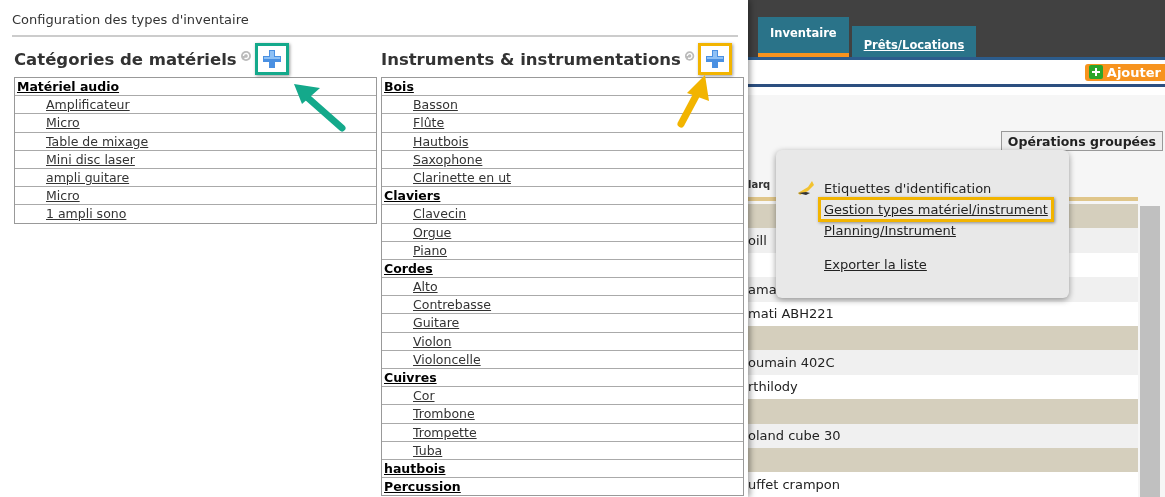  I want to click on section-heading: Catégories de matériels, so click(125, 59).